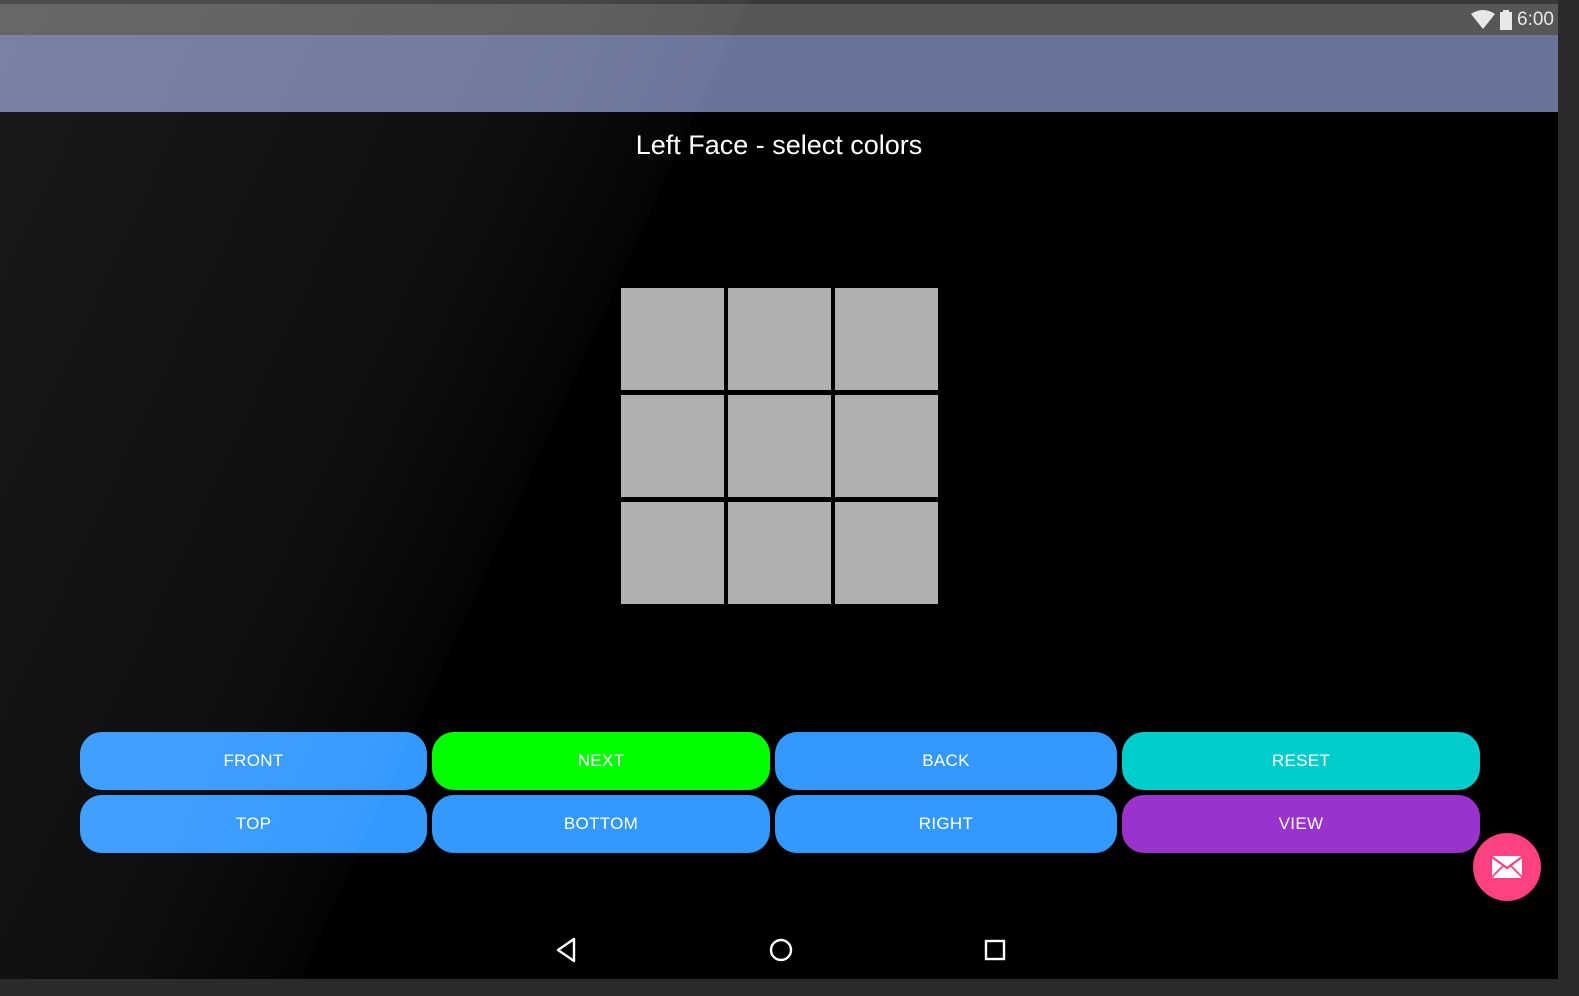  Describe the element at coordinates (253, 761) in the screenshot. I see `front-button: FRONT` at that location.